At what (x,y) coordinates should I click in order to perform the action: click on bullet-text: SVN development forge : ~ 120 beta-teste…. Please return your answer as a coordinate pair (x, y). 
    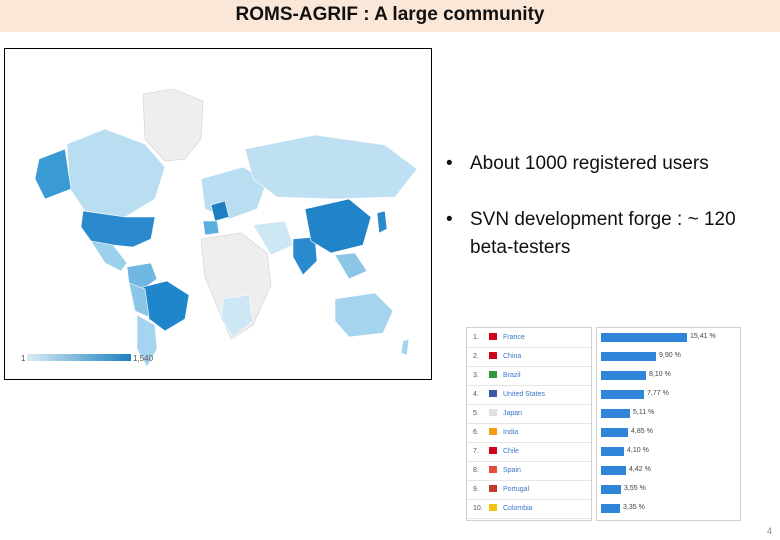
    Looking at the image, I should click on (603, 233).